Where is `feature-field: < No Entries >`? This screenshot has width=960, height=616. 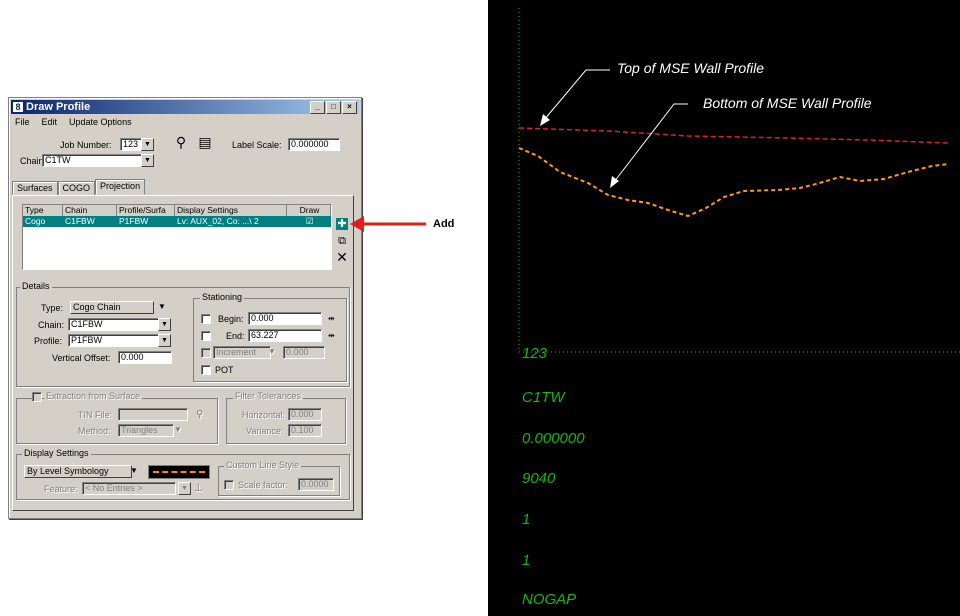 feature-field: < No Entries > is located at coordinates (129, 488).